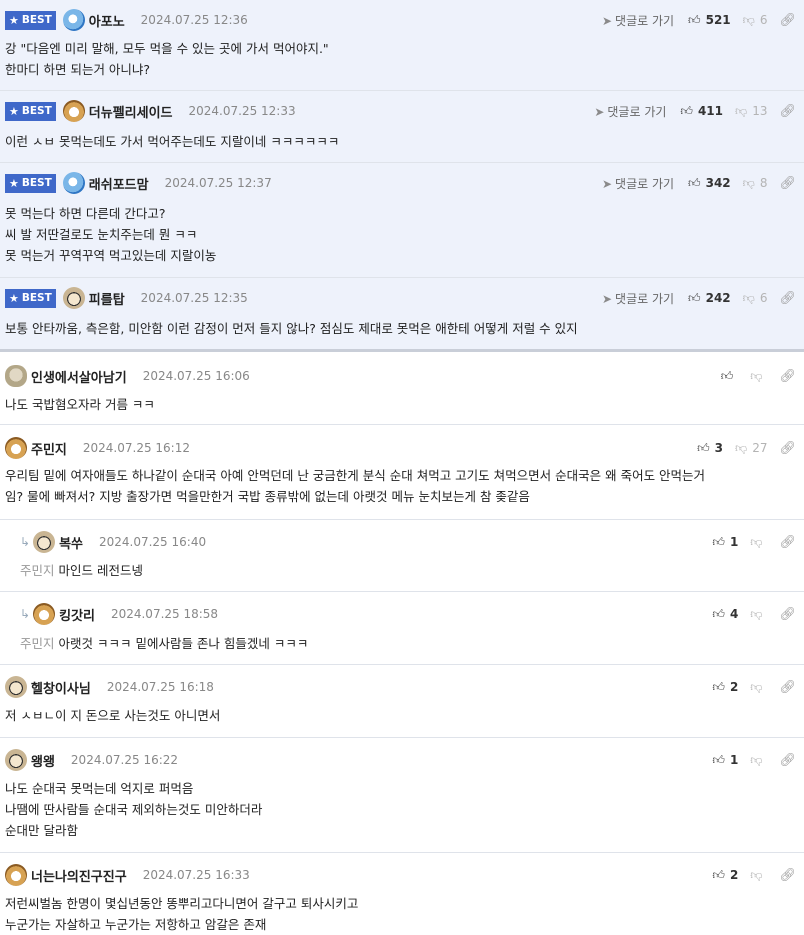 The image size is (804, 935). What do you see at coordinates (79, 376) in the screenshot?
I see `comment-author: 인생에서살아남기` at bounding box center [79, 376].